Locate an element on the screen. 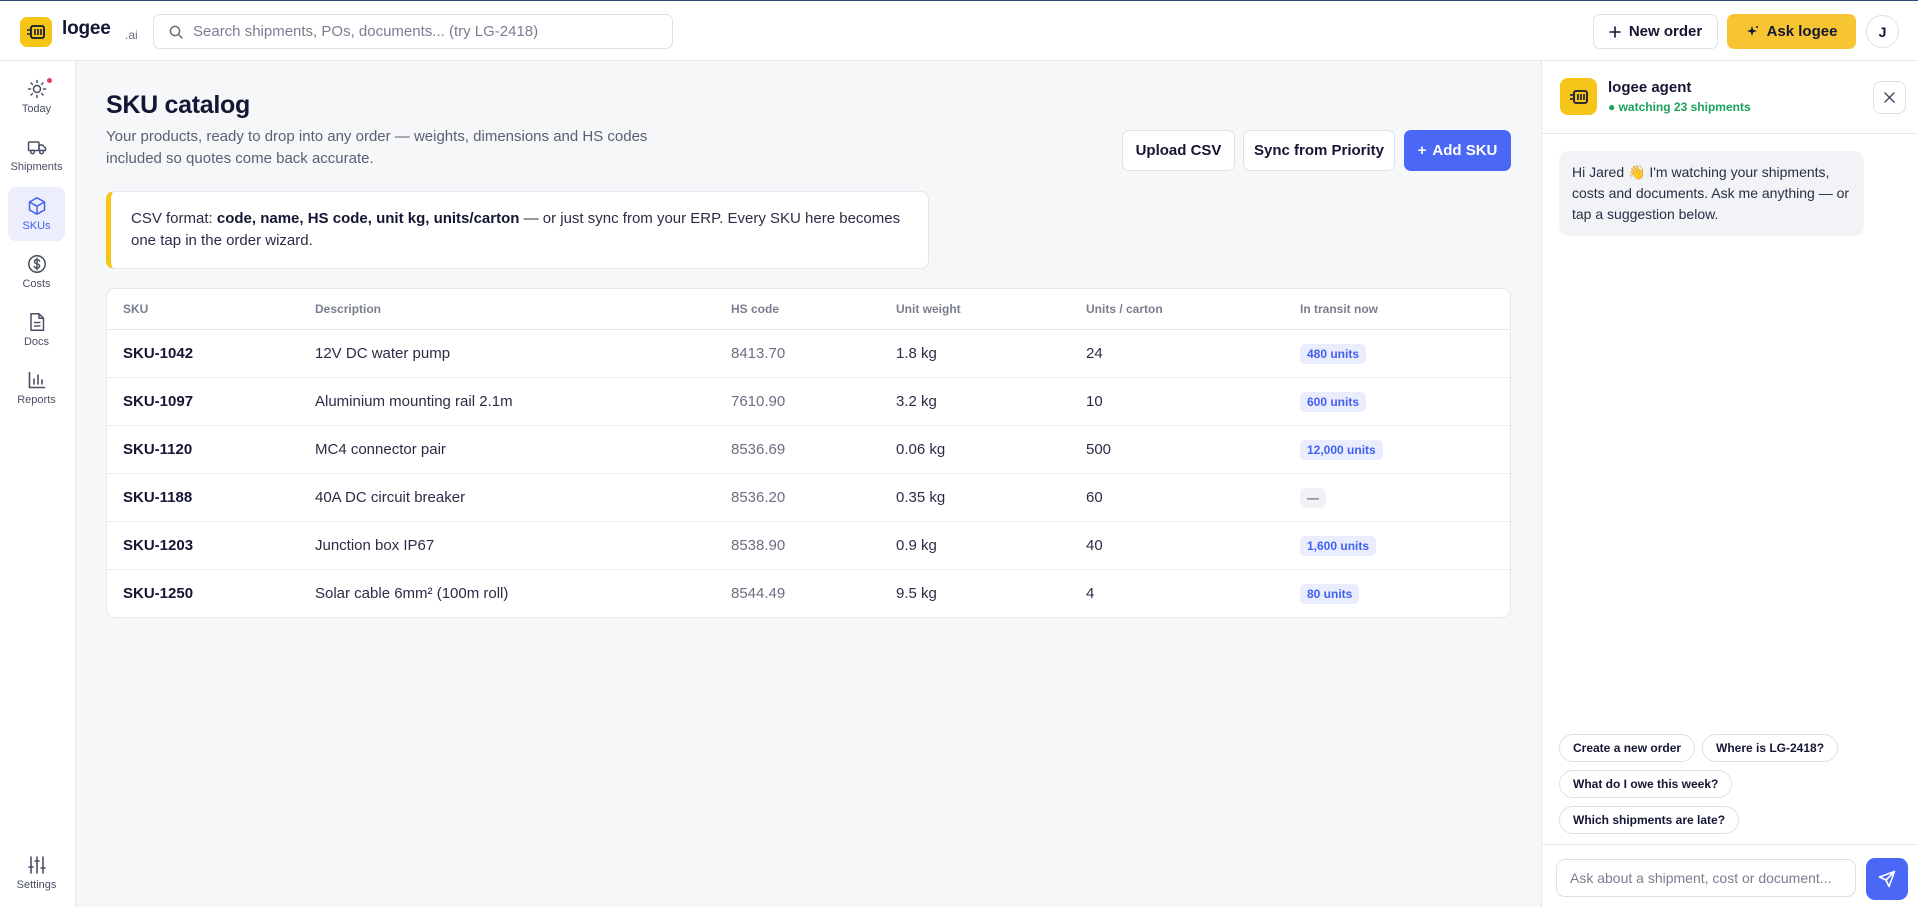 The height and width of the screenshot is (907, 1918). sidebar-item-label: Today is located at coordinates (36, 109).